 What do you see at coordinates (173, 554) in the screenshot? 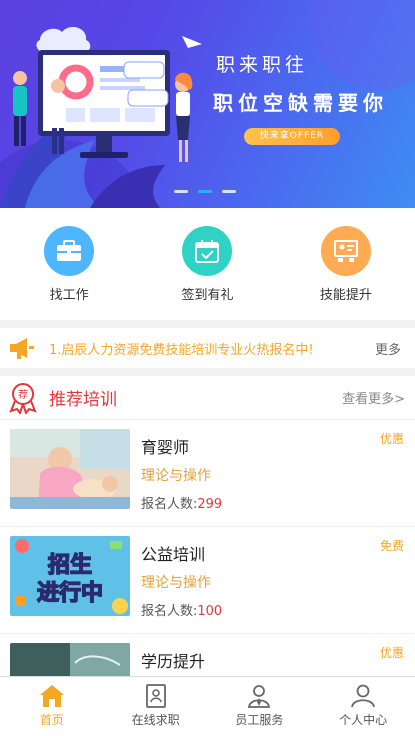
I see `training-name: 公益培训` at bounding box center [173, 554].